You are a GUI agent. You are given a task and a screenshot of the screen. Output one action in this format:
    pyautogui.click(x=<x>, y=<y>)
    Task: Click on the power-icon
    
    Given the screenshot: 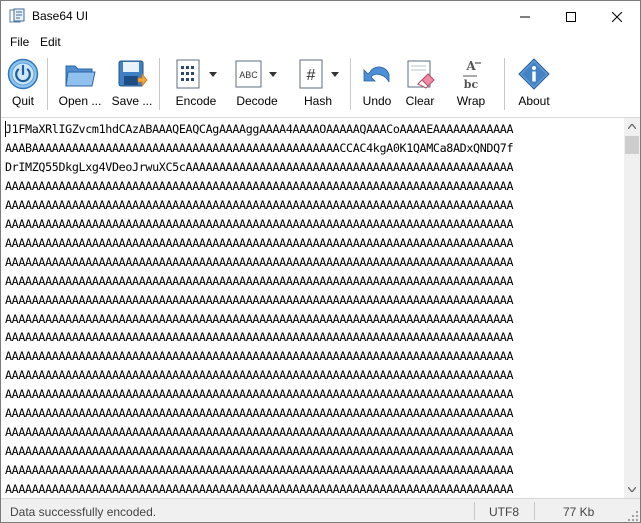 What is the action you would take?
    pyautogui.click(x=23, y=74)
    